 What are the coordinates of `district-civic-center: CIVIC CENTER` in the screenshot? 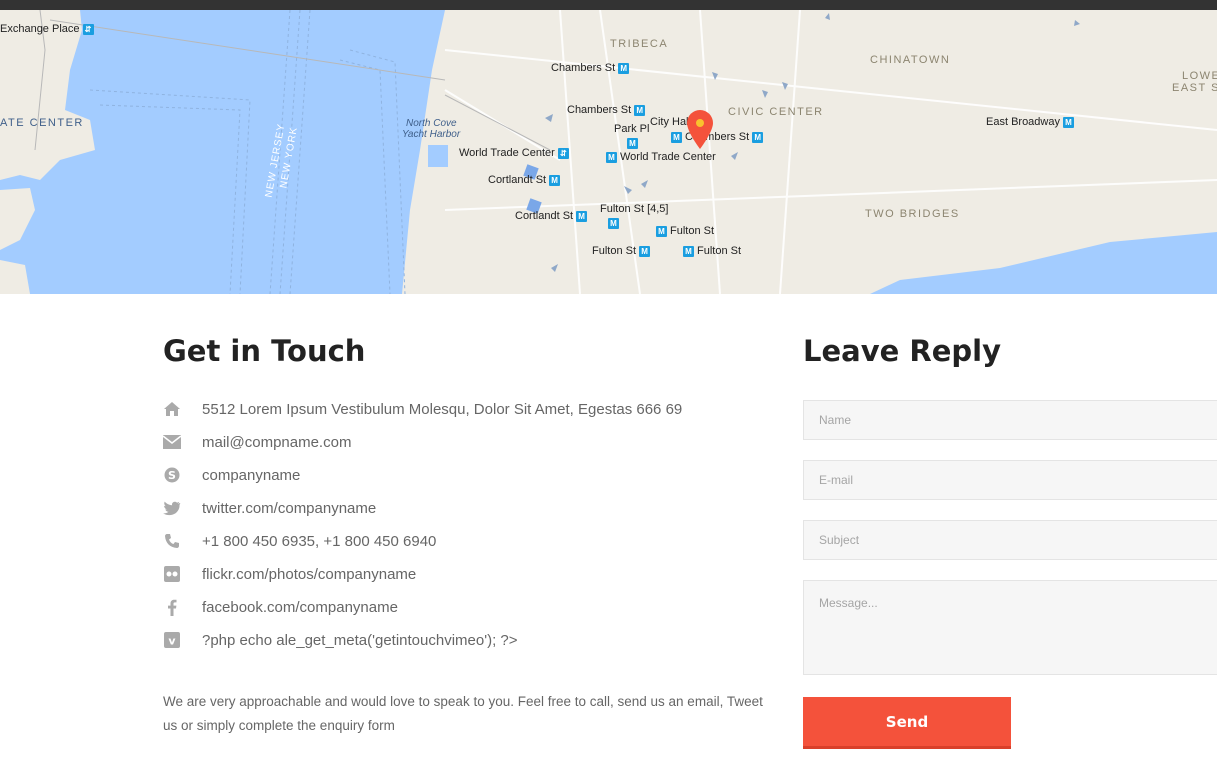 It's located at (776, 112).